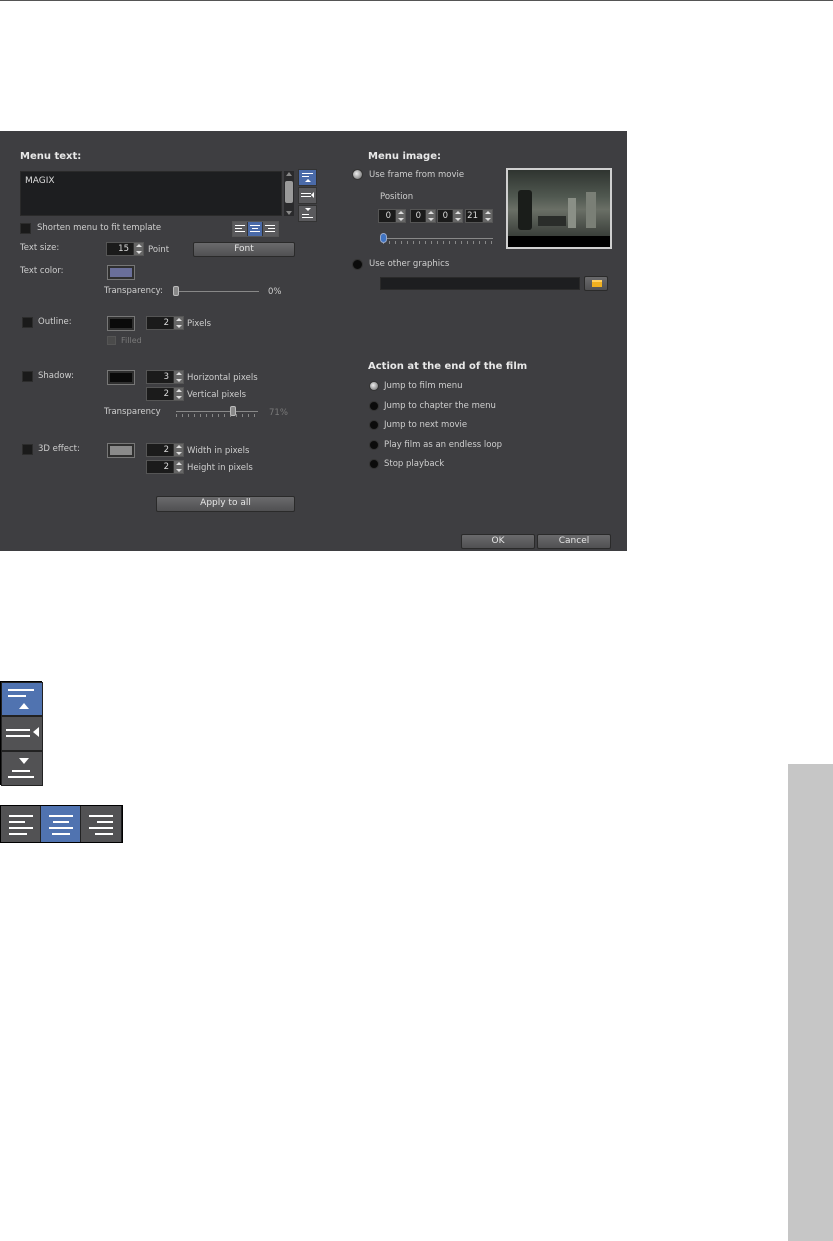  Describe the element at coordinates (423, 216) in the screenshot. I see `position-spinner-2: 0` at that location.